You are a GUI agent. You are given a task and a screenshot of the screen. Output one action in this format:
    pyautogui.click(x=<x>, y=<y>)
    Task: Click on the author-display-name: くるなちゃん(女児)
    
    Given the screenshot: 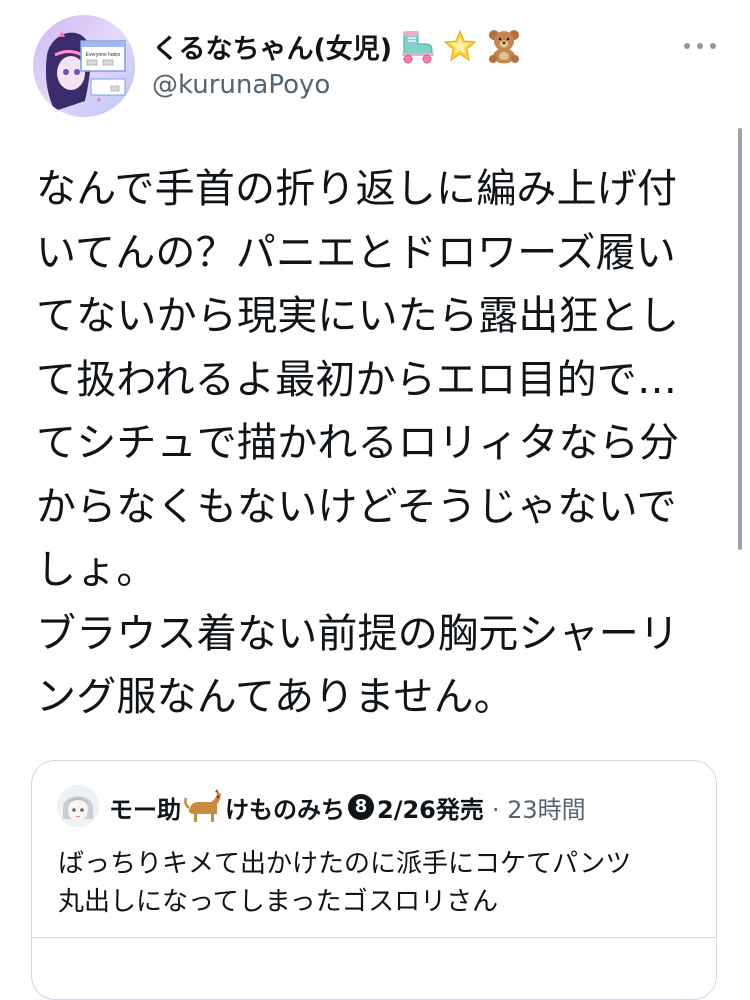 What is the action you would take?
    pyautogui.click(x=272, y=46)
    